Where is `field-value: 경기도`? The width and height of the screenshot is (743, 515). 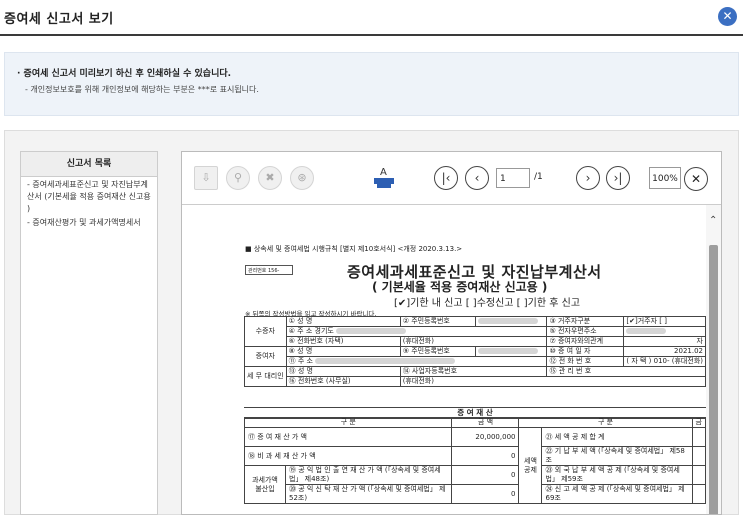 field-value: 경기도 is located at coordinates (324, 331).